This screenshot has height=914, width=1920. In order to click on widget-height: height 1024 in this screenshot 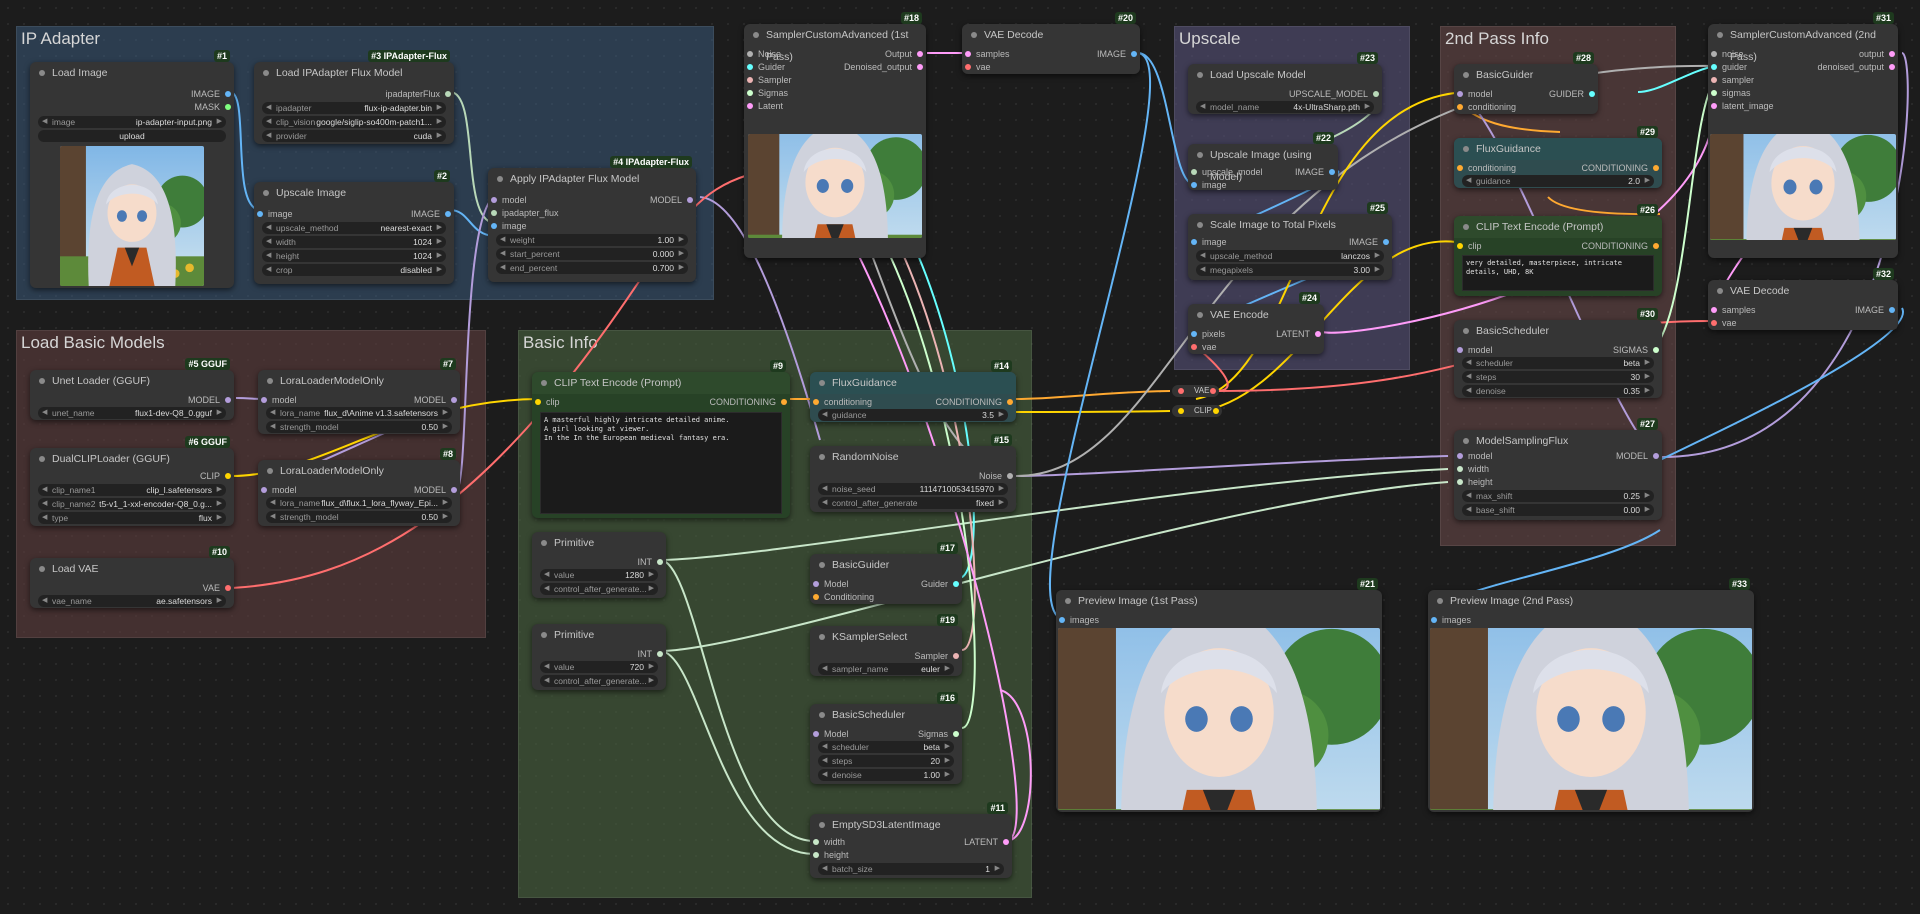, I will do `click(354, 256)`.